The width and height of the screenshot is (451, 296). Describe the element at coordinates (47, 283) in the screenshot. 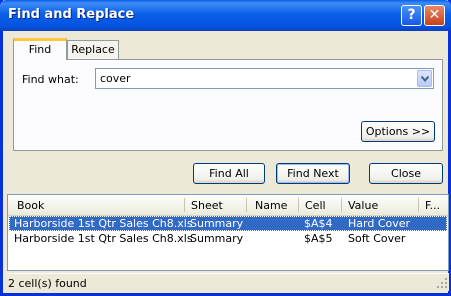

I see `status-text: 2 cell(s) found` at that location.